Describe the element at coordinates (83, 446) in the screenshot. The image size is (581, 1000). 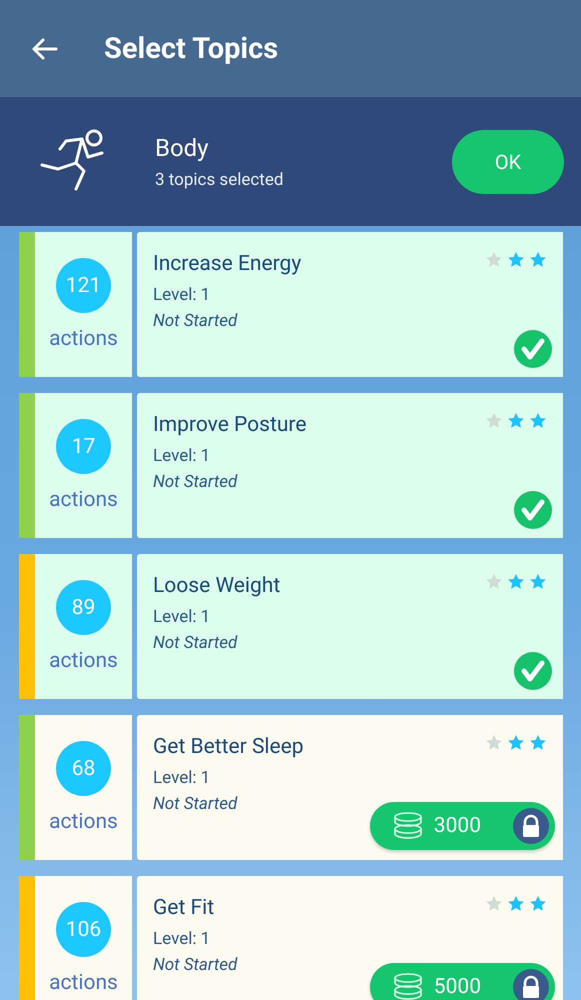
I see `action-count: 17` at that location.